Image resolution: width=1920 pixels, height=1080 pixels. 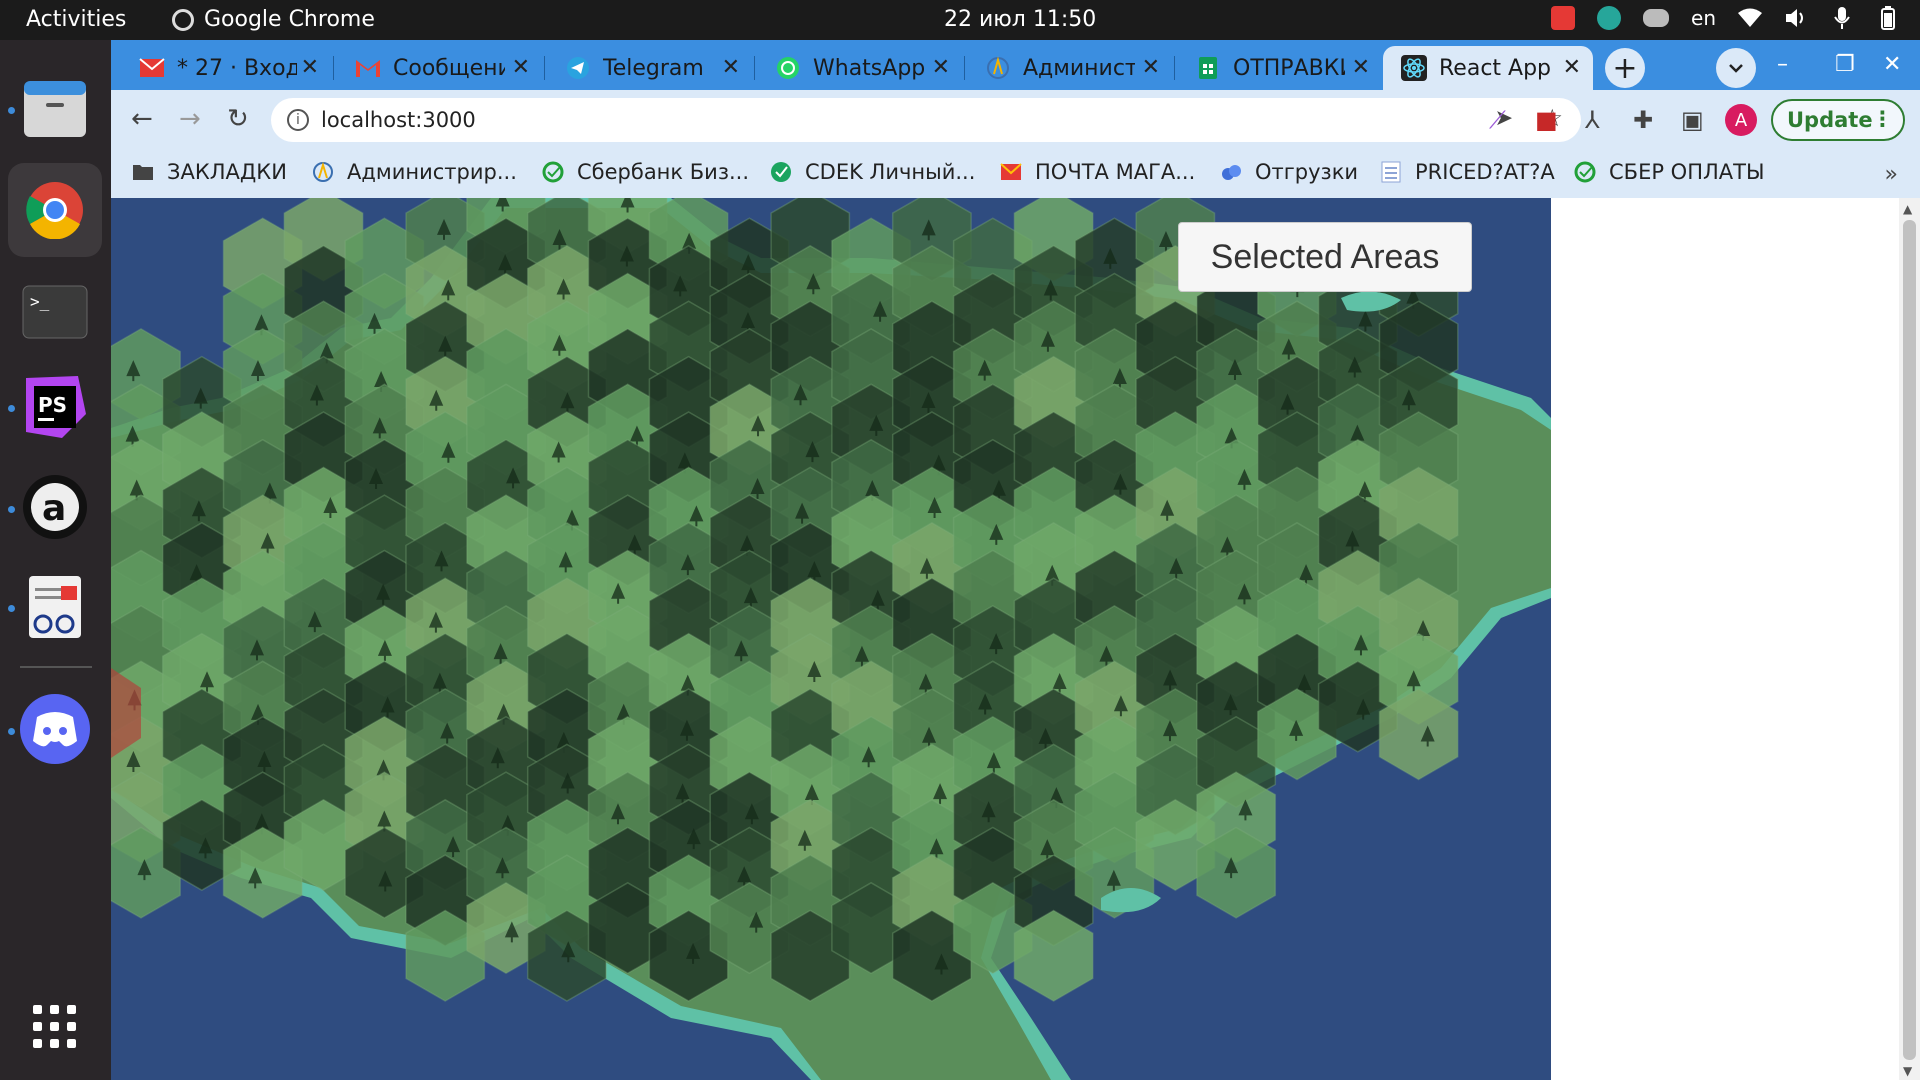 What do you see at coordinates (1741, 120) in the screenshot?
I see `profile-avatar: A` at bounding box center [1741, 120].